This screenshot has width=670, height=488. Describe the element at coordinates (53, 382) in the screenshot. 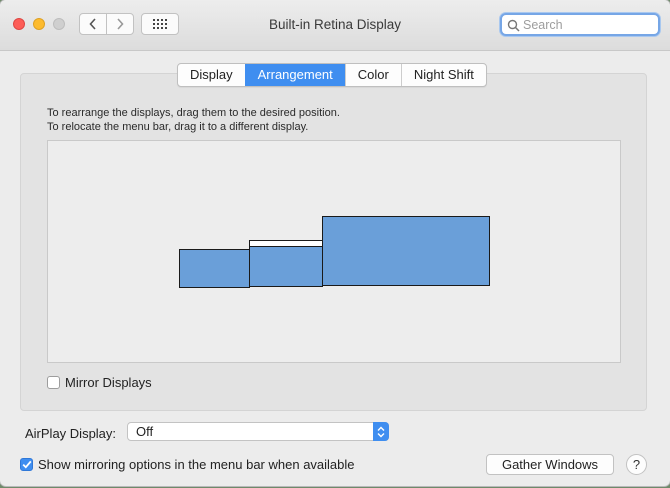

I see `mirror-displays-checkbox` at that location.